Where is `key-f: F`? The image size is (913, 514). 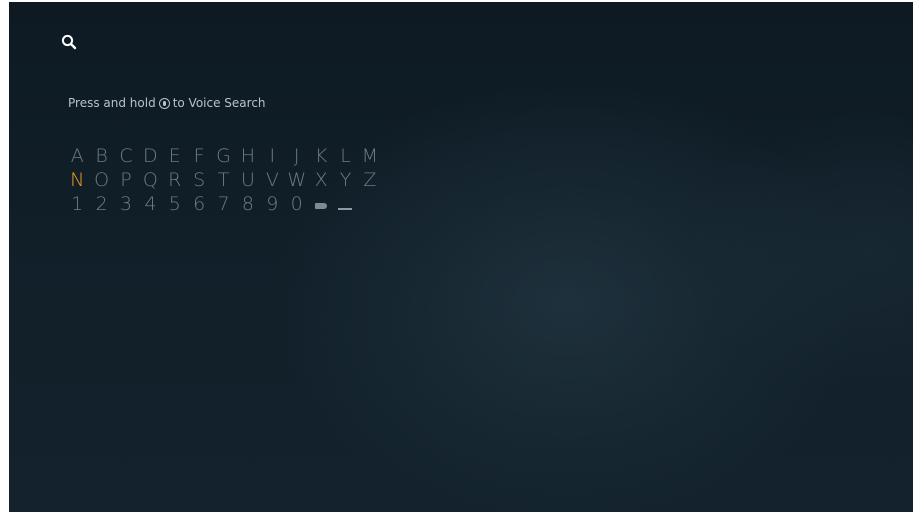
key-f: F is located at coordinates (199, 156).